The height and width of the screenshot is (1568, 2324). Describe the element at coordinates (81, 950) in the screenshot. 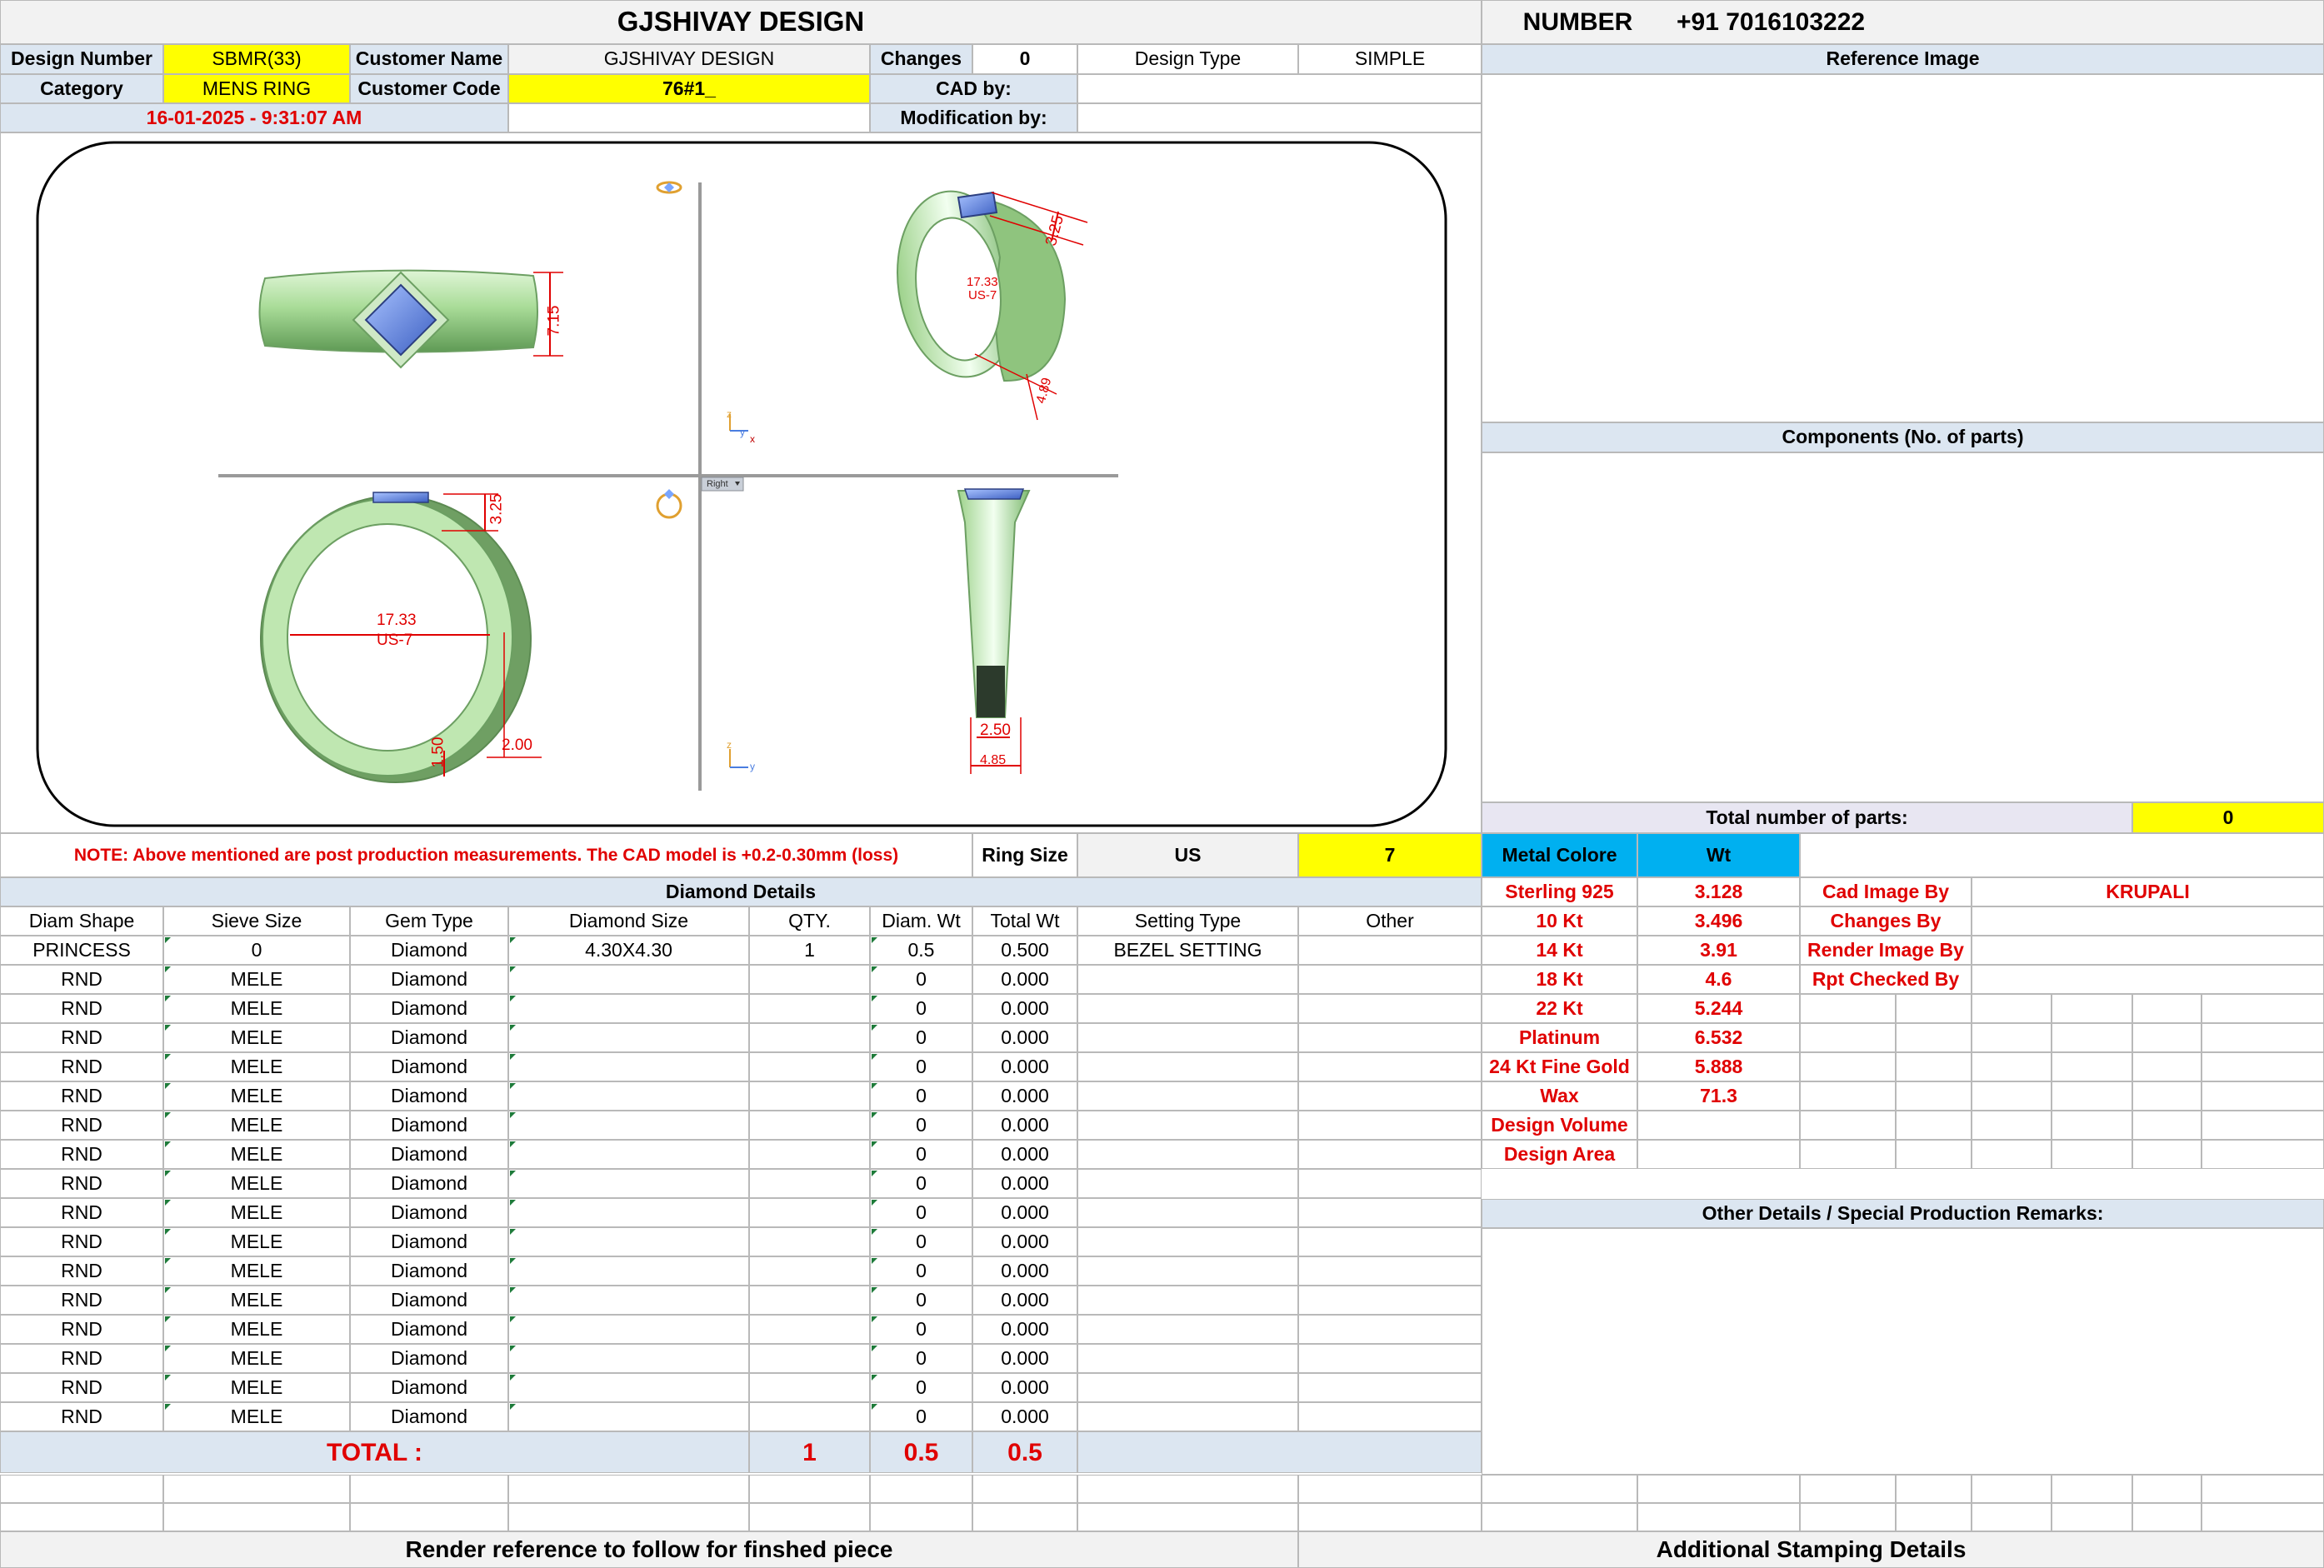

I see `diamond-cell-diam-shape: PRINCESS` at that location.